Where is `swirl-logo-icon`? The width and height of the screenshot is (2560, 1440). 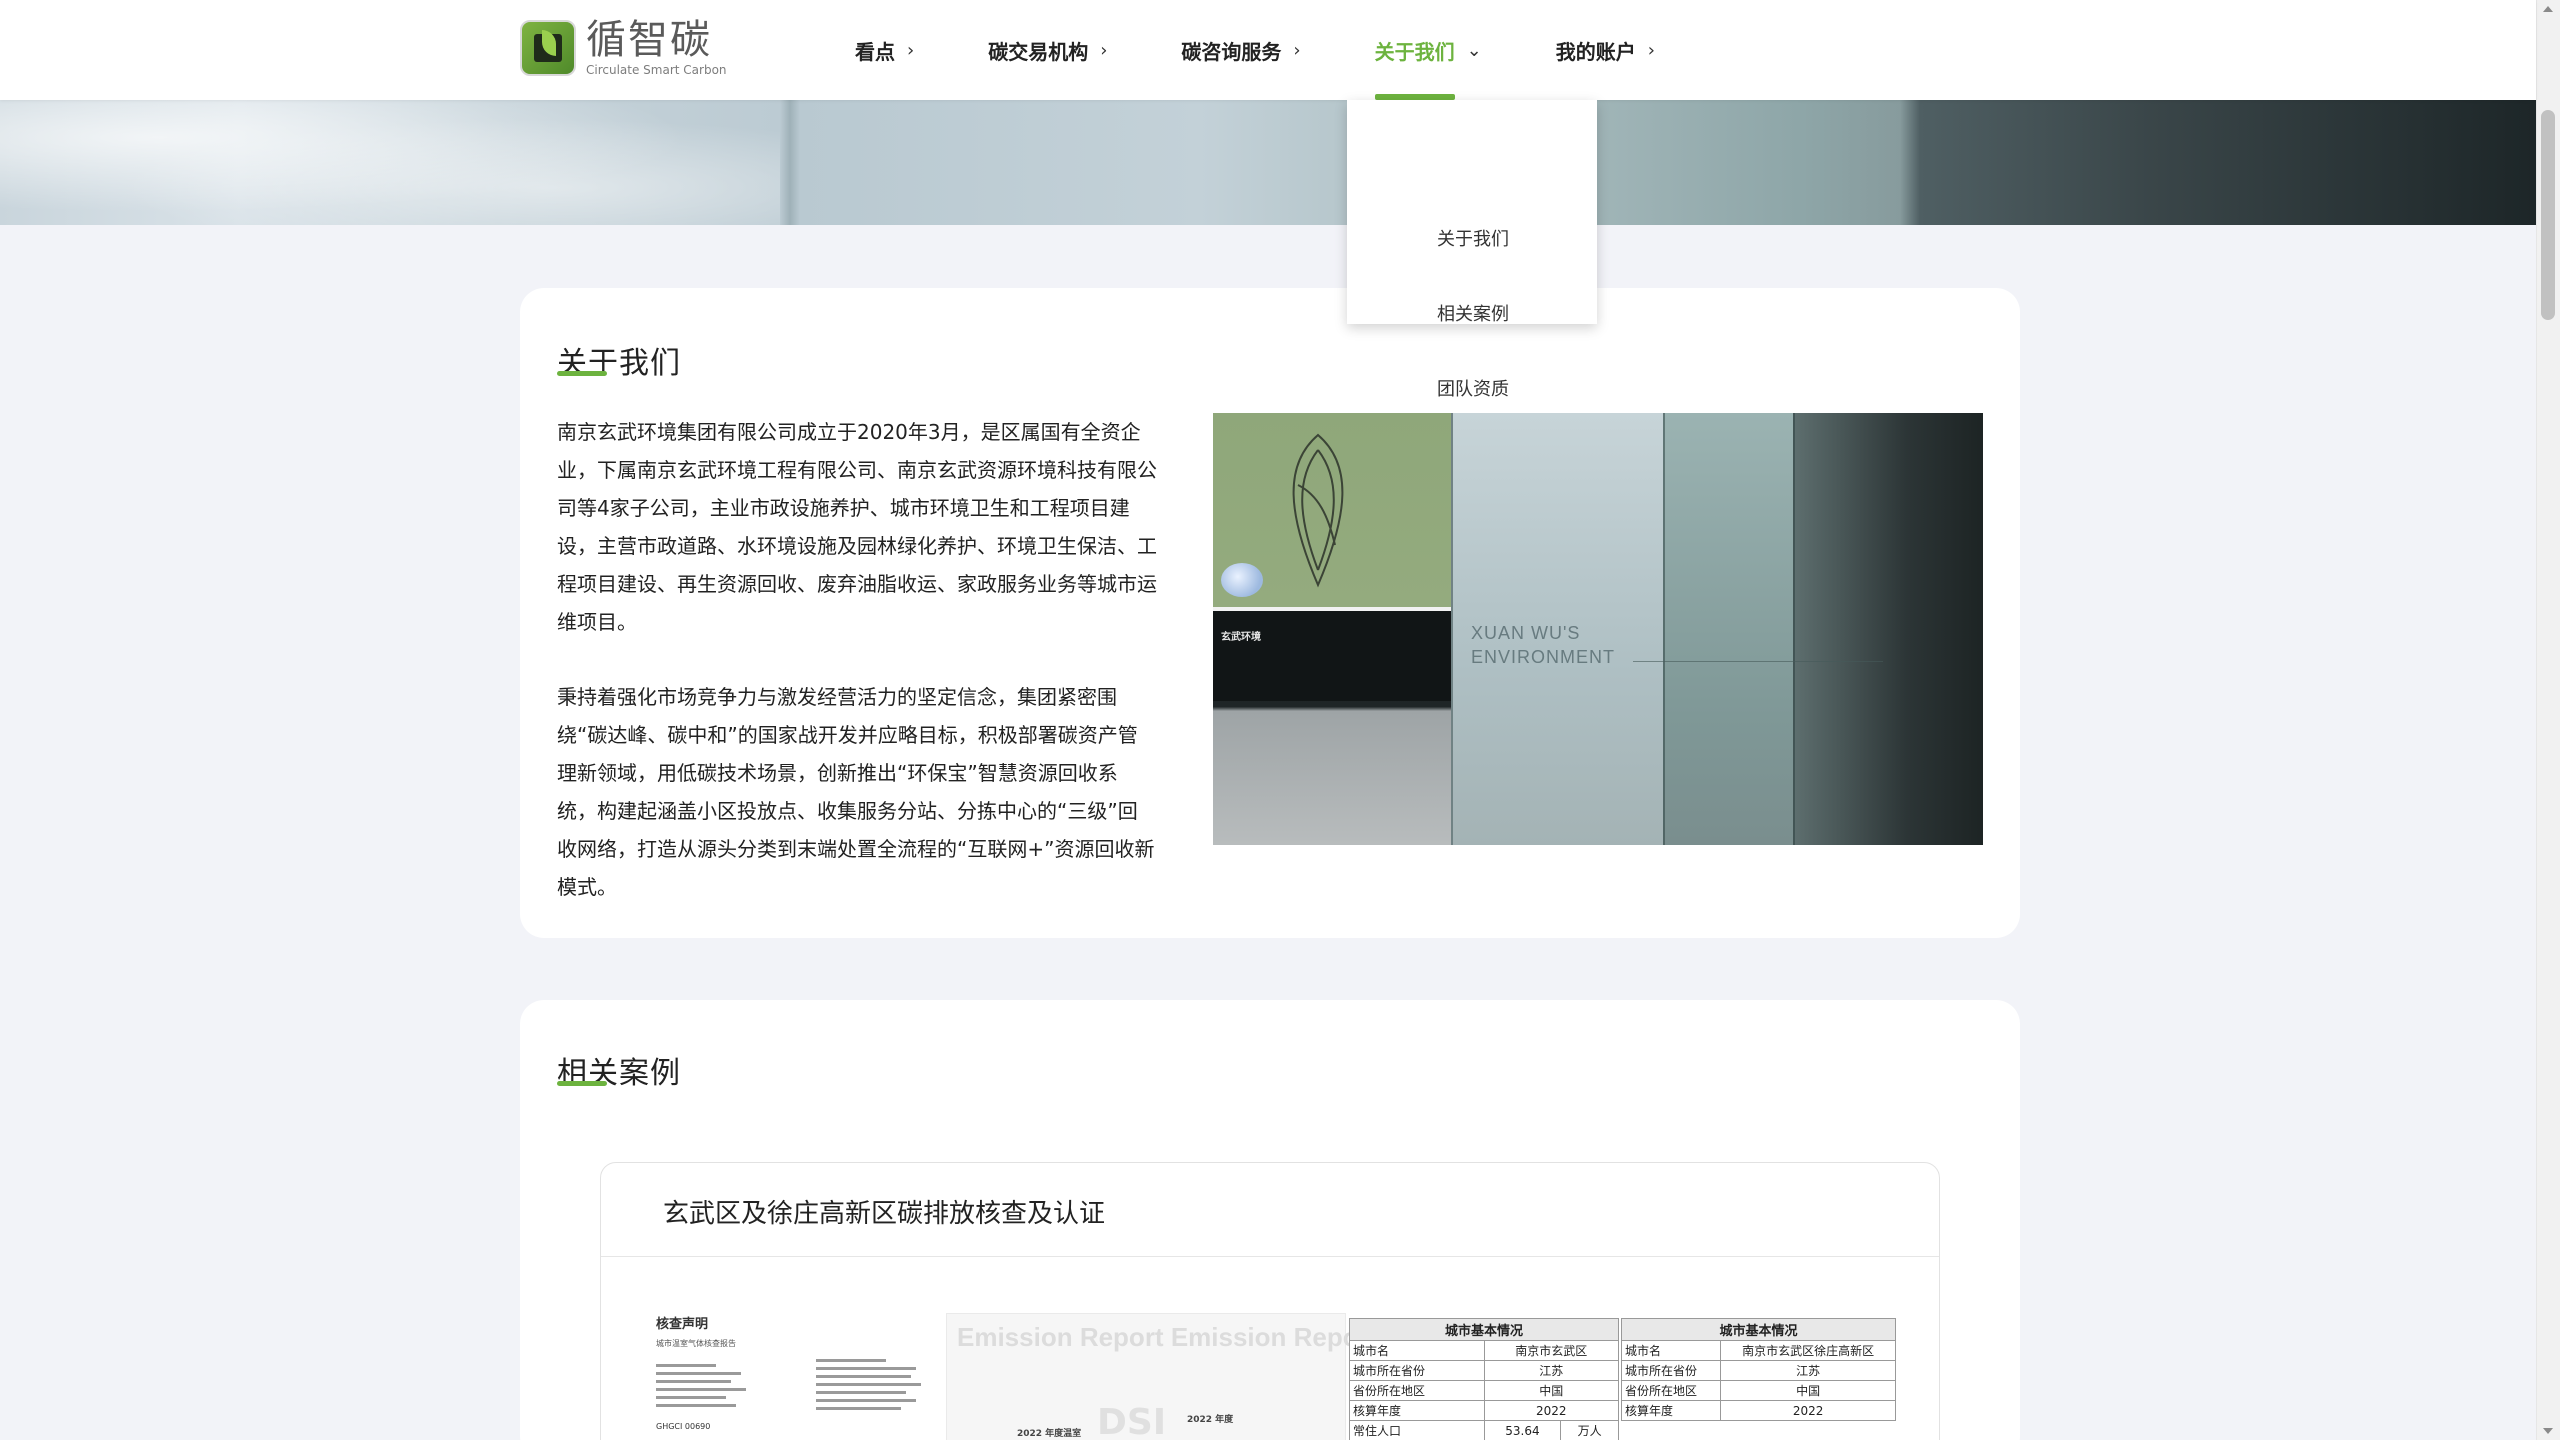 swirl-logo-icon is located at coordinates (1318, 510).